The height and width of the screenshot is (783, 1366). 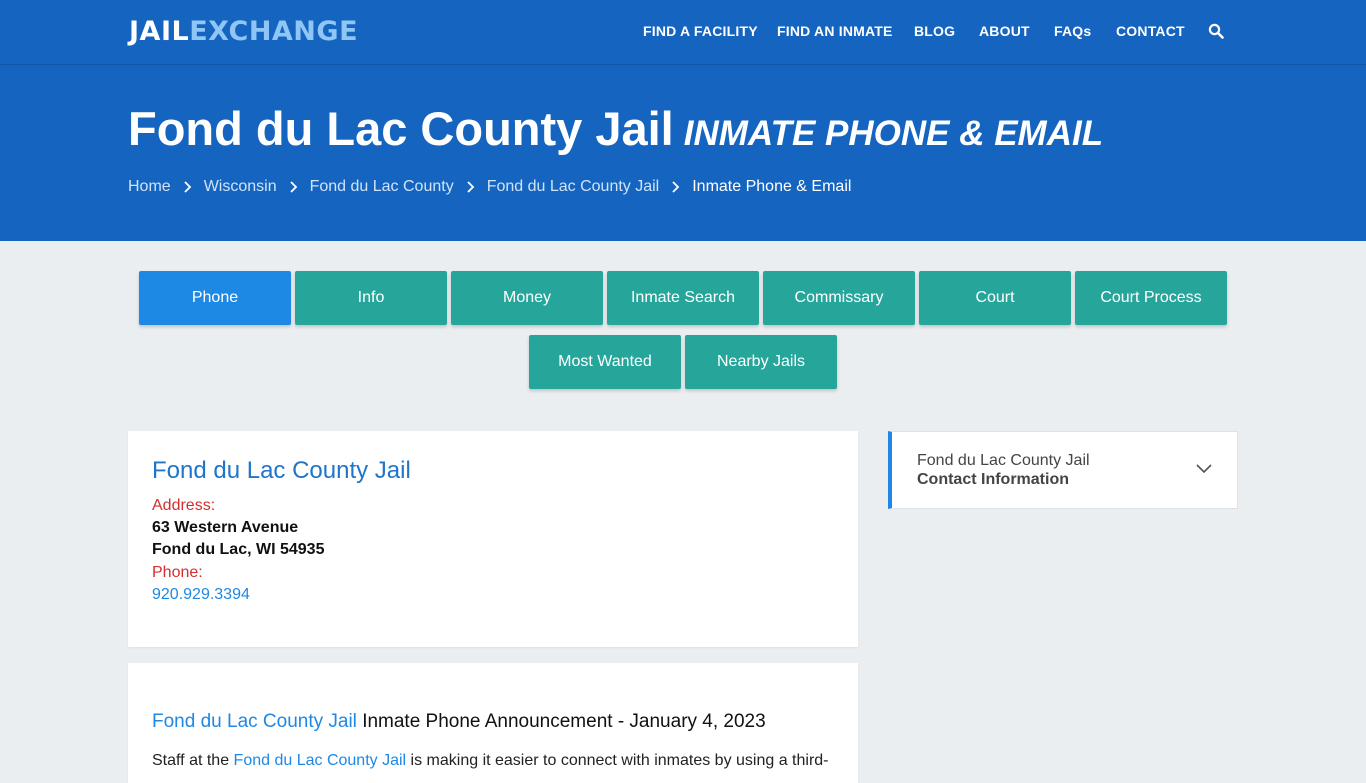 What do you see at coordinates (149, 187) in the screenshot?
I see `breadcrumb-home: Home` at bounding box center [149, 187].